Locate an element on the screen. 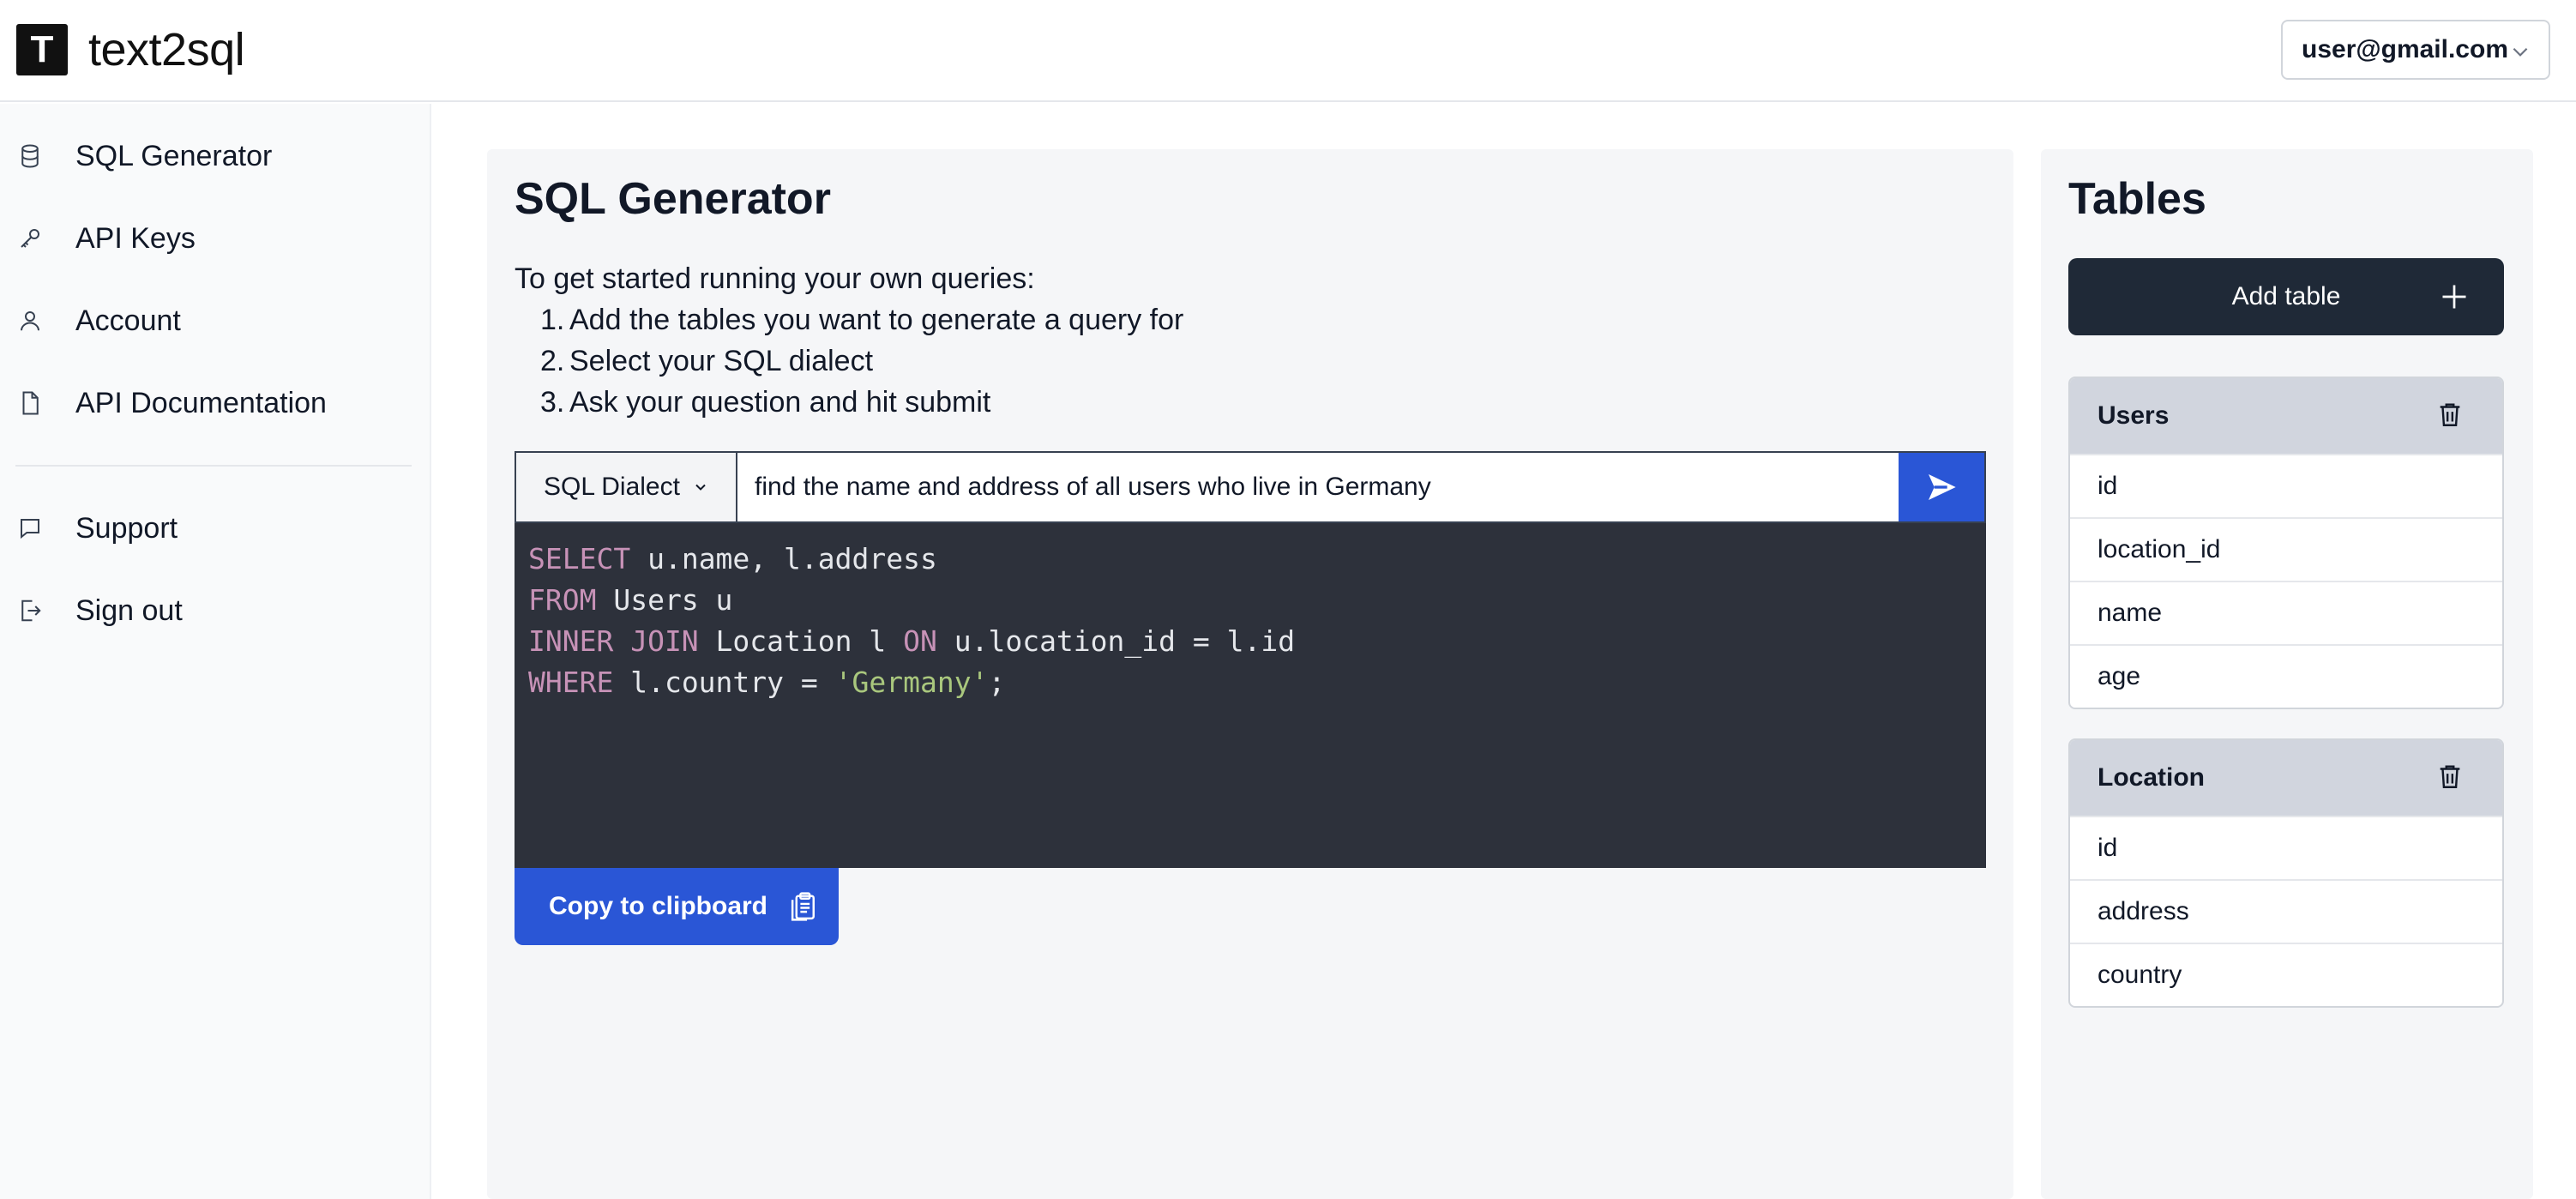 The image size is (2576, 1199). send-icon is located at coordinates (1943, 487).